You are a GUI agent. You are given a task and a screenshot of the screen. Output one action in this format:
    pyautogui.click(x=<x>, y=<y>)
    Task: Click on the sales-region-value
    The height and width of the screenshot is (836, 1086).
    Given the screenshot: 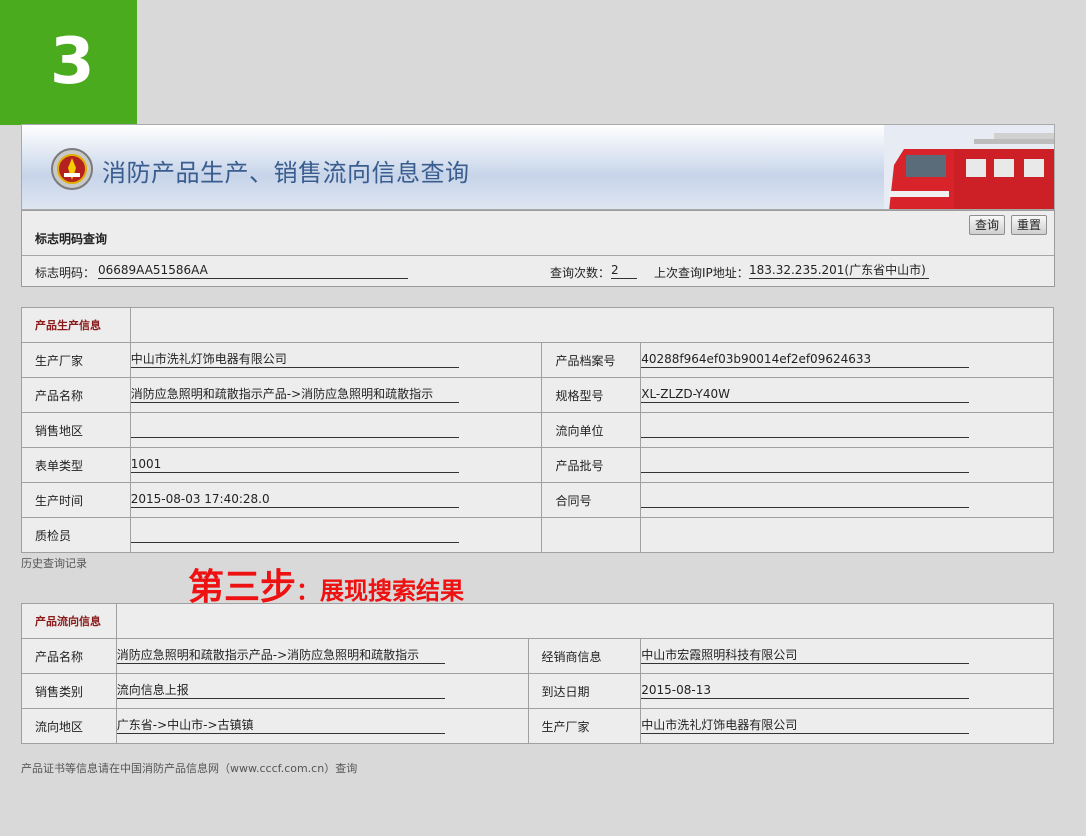 What is the action you would take?
    pyautogui.click(x=294, y=430)
    